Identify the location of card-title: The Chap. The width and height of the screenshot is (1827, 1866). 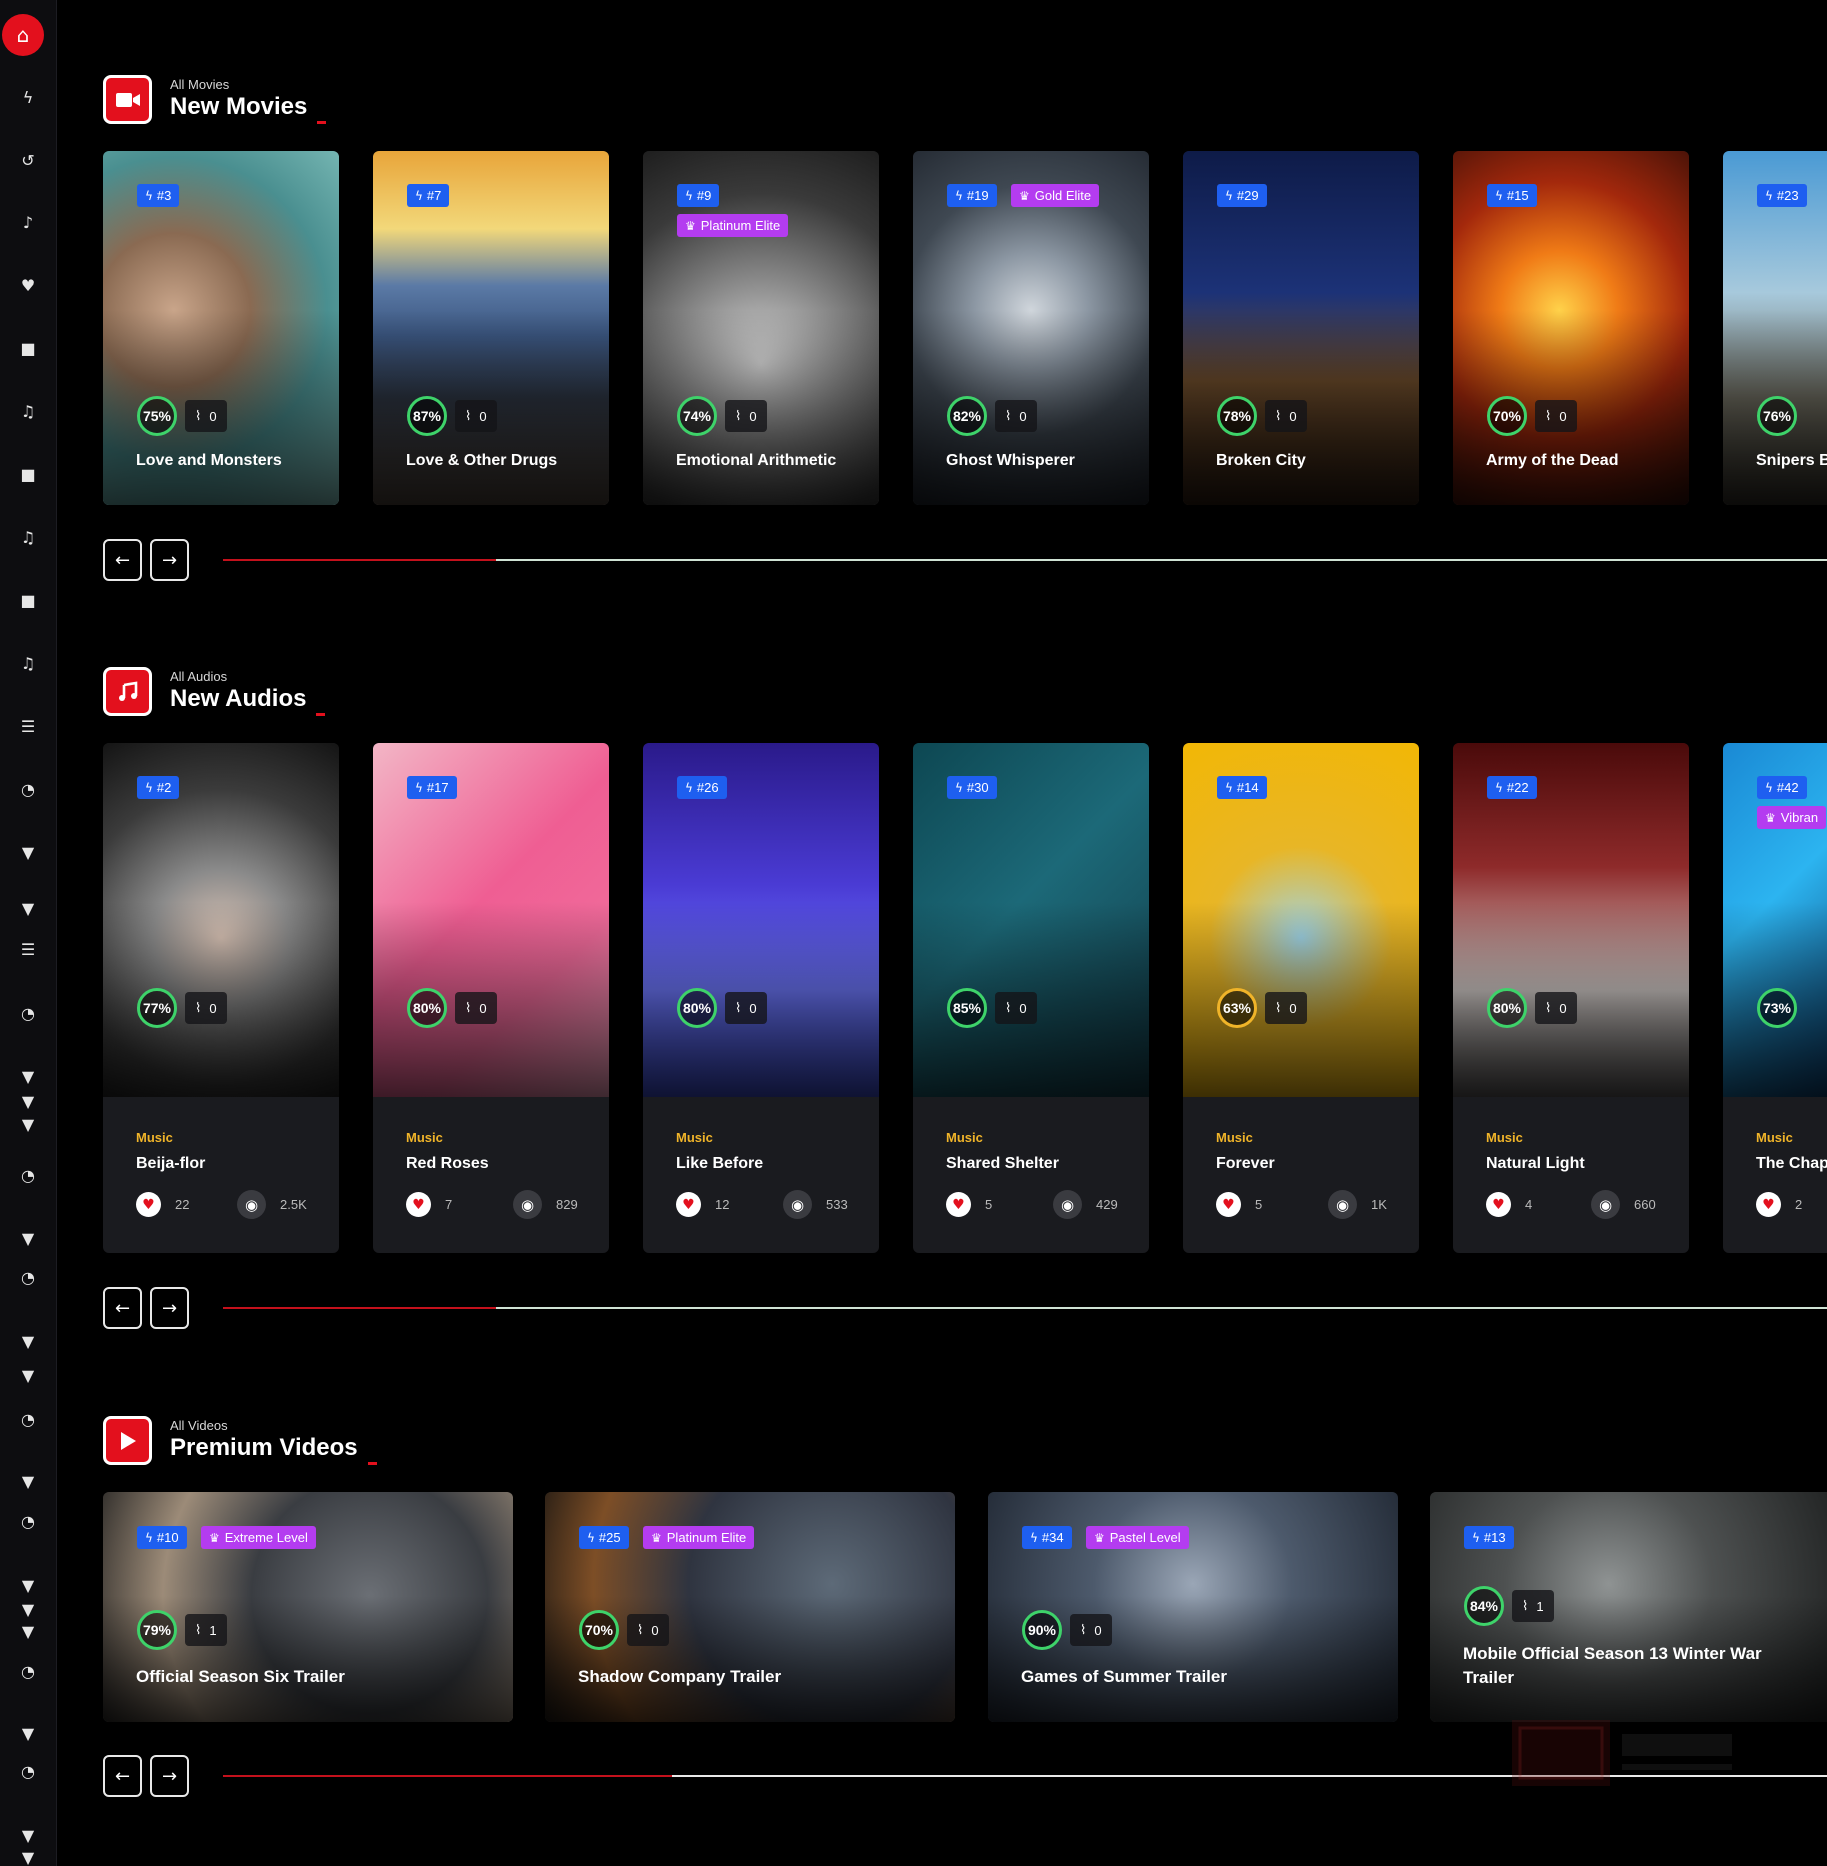
(1791, 1164).